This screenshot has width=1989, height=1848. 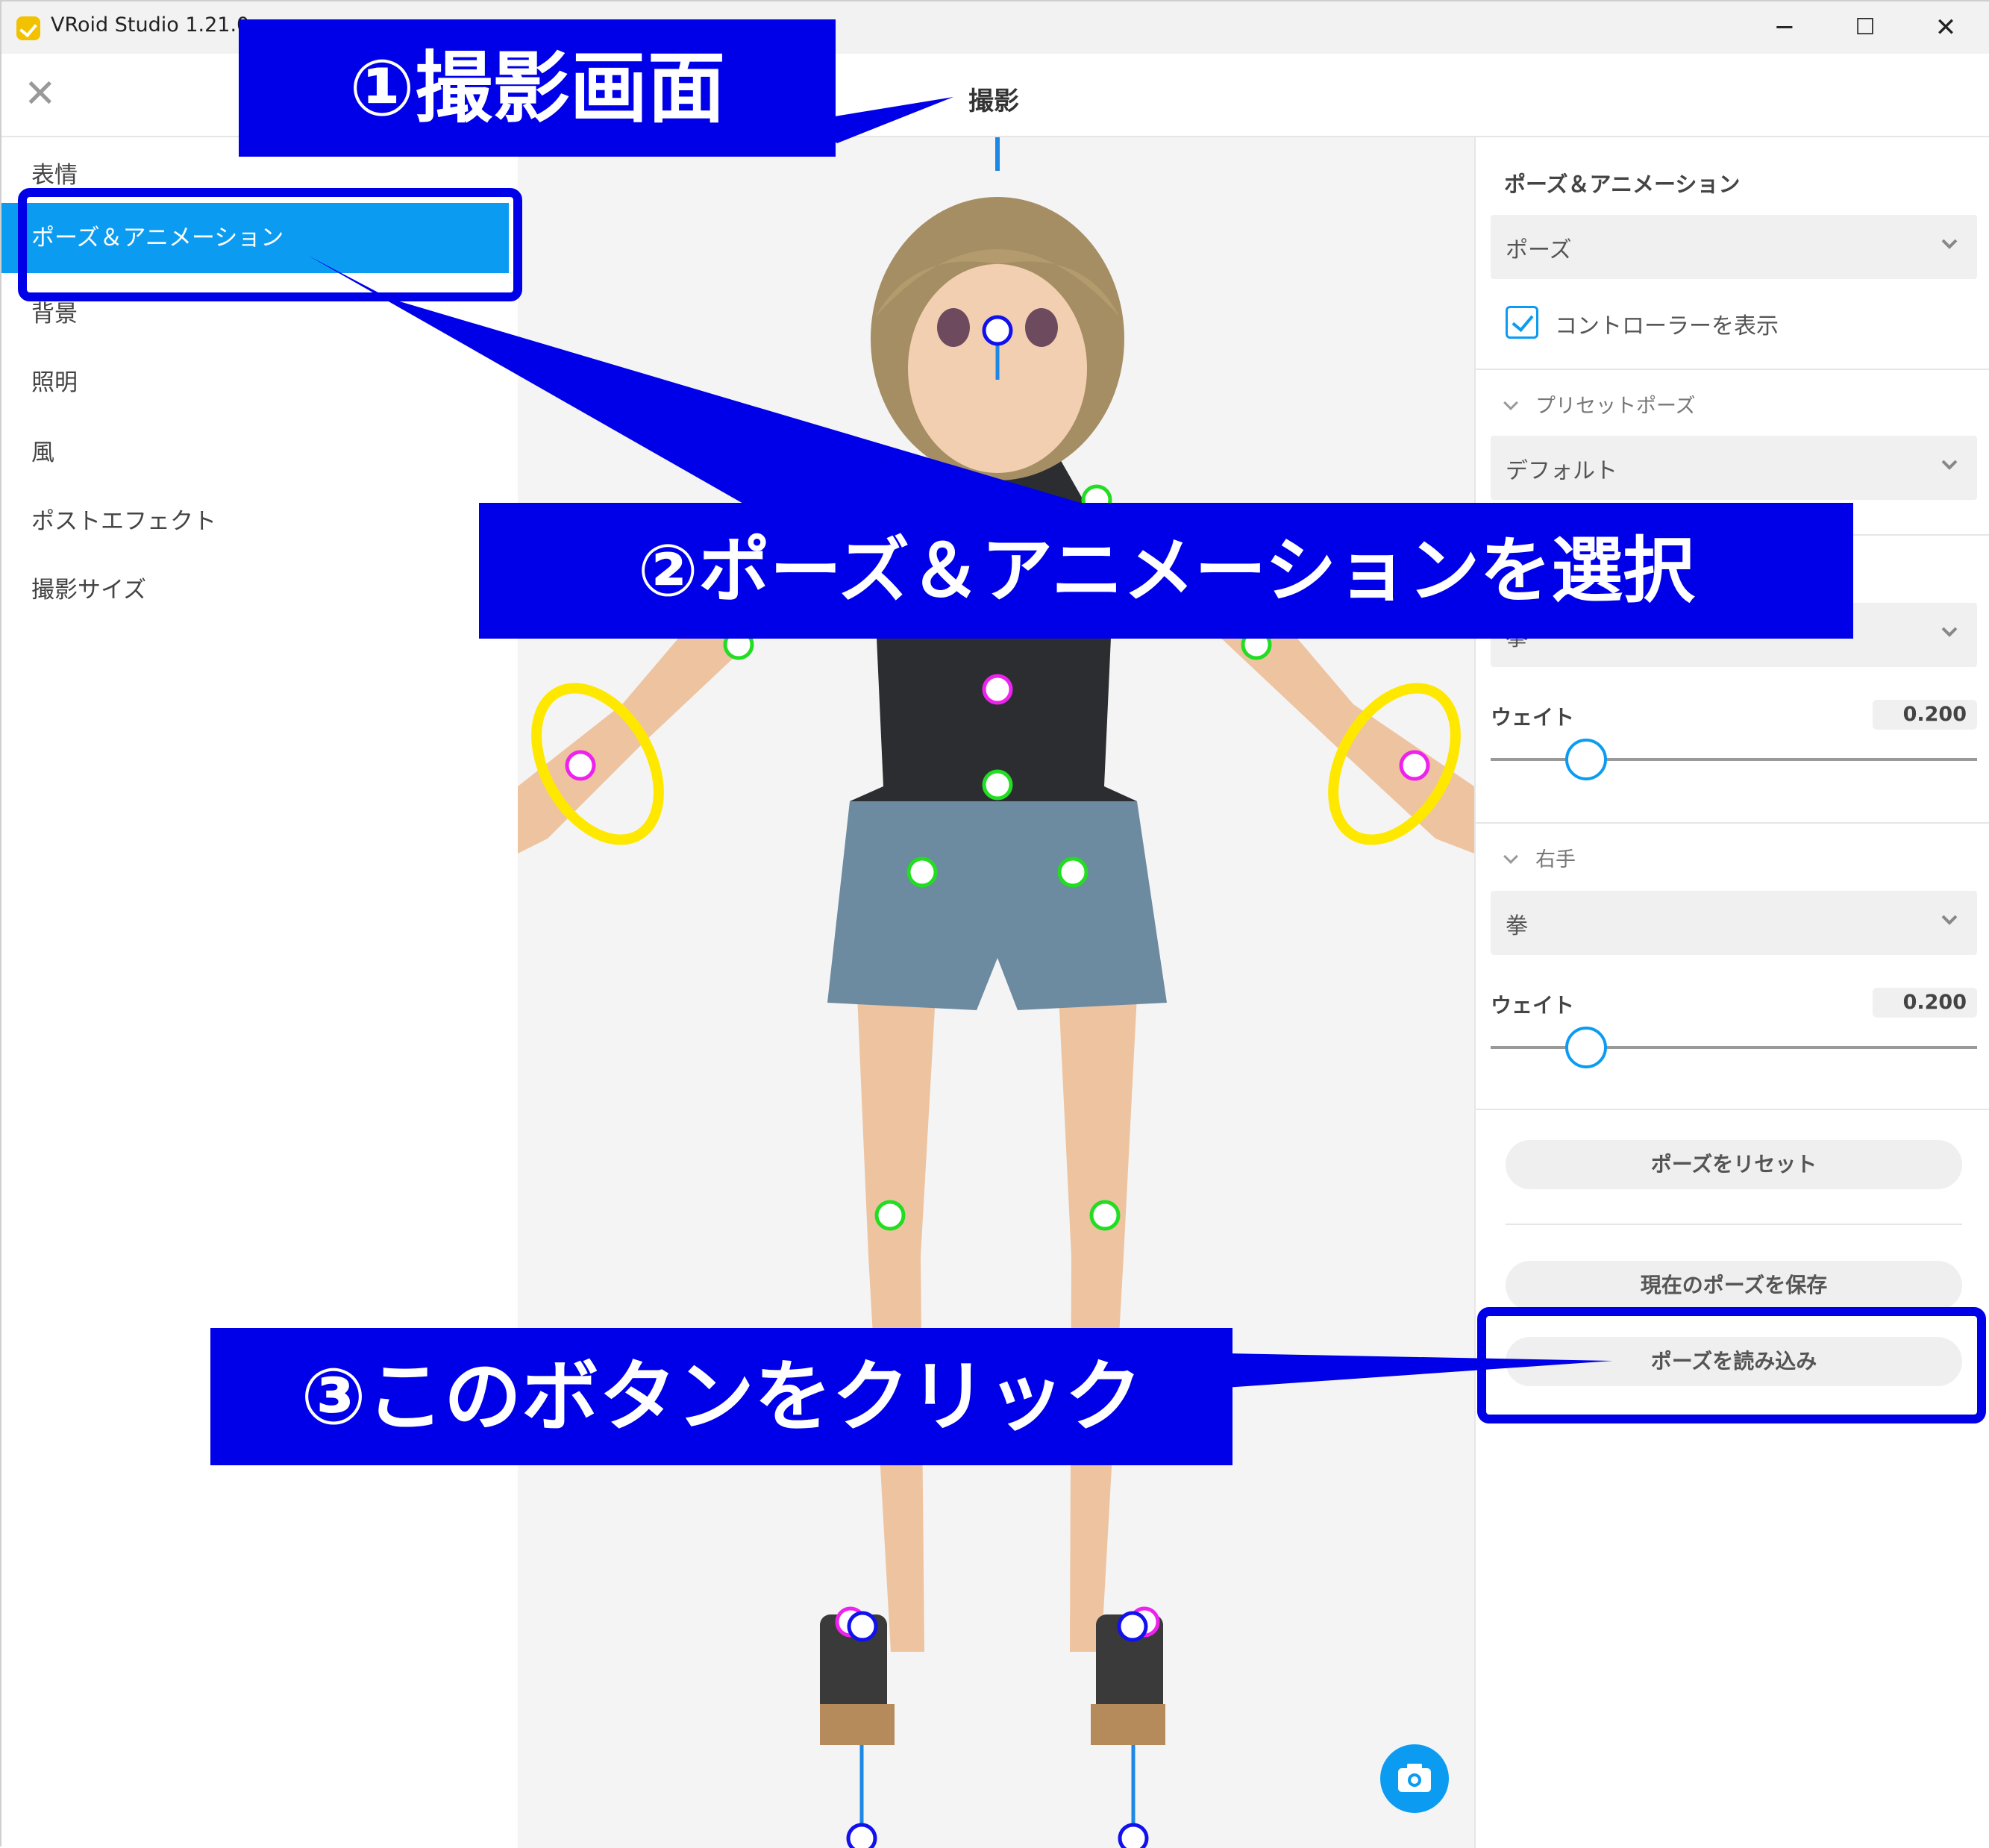 I want to click on sidebar-item-lighting: 照明, so click(x=259, y=383).